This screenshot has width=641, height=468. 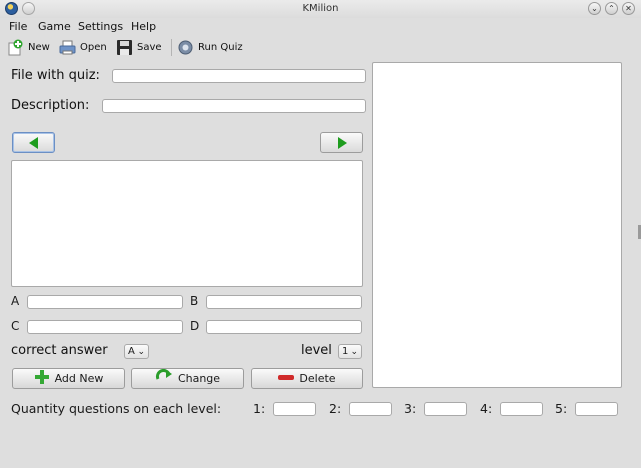 I want to click on add-new-label: Add New, so click(x=79, y=378).